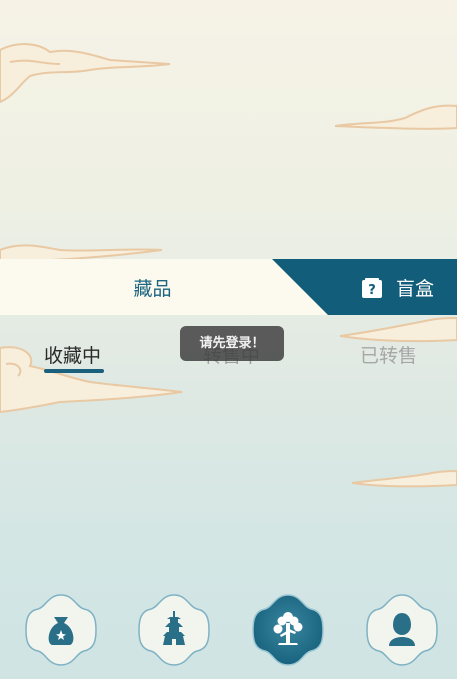 This screenshot has height=679, width=457. Describe the element at coordinates (288, 630) in the screenshot. I see `nav-collection` at that location.